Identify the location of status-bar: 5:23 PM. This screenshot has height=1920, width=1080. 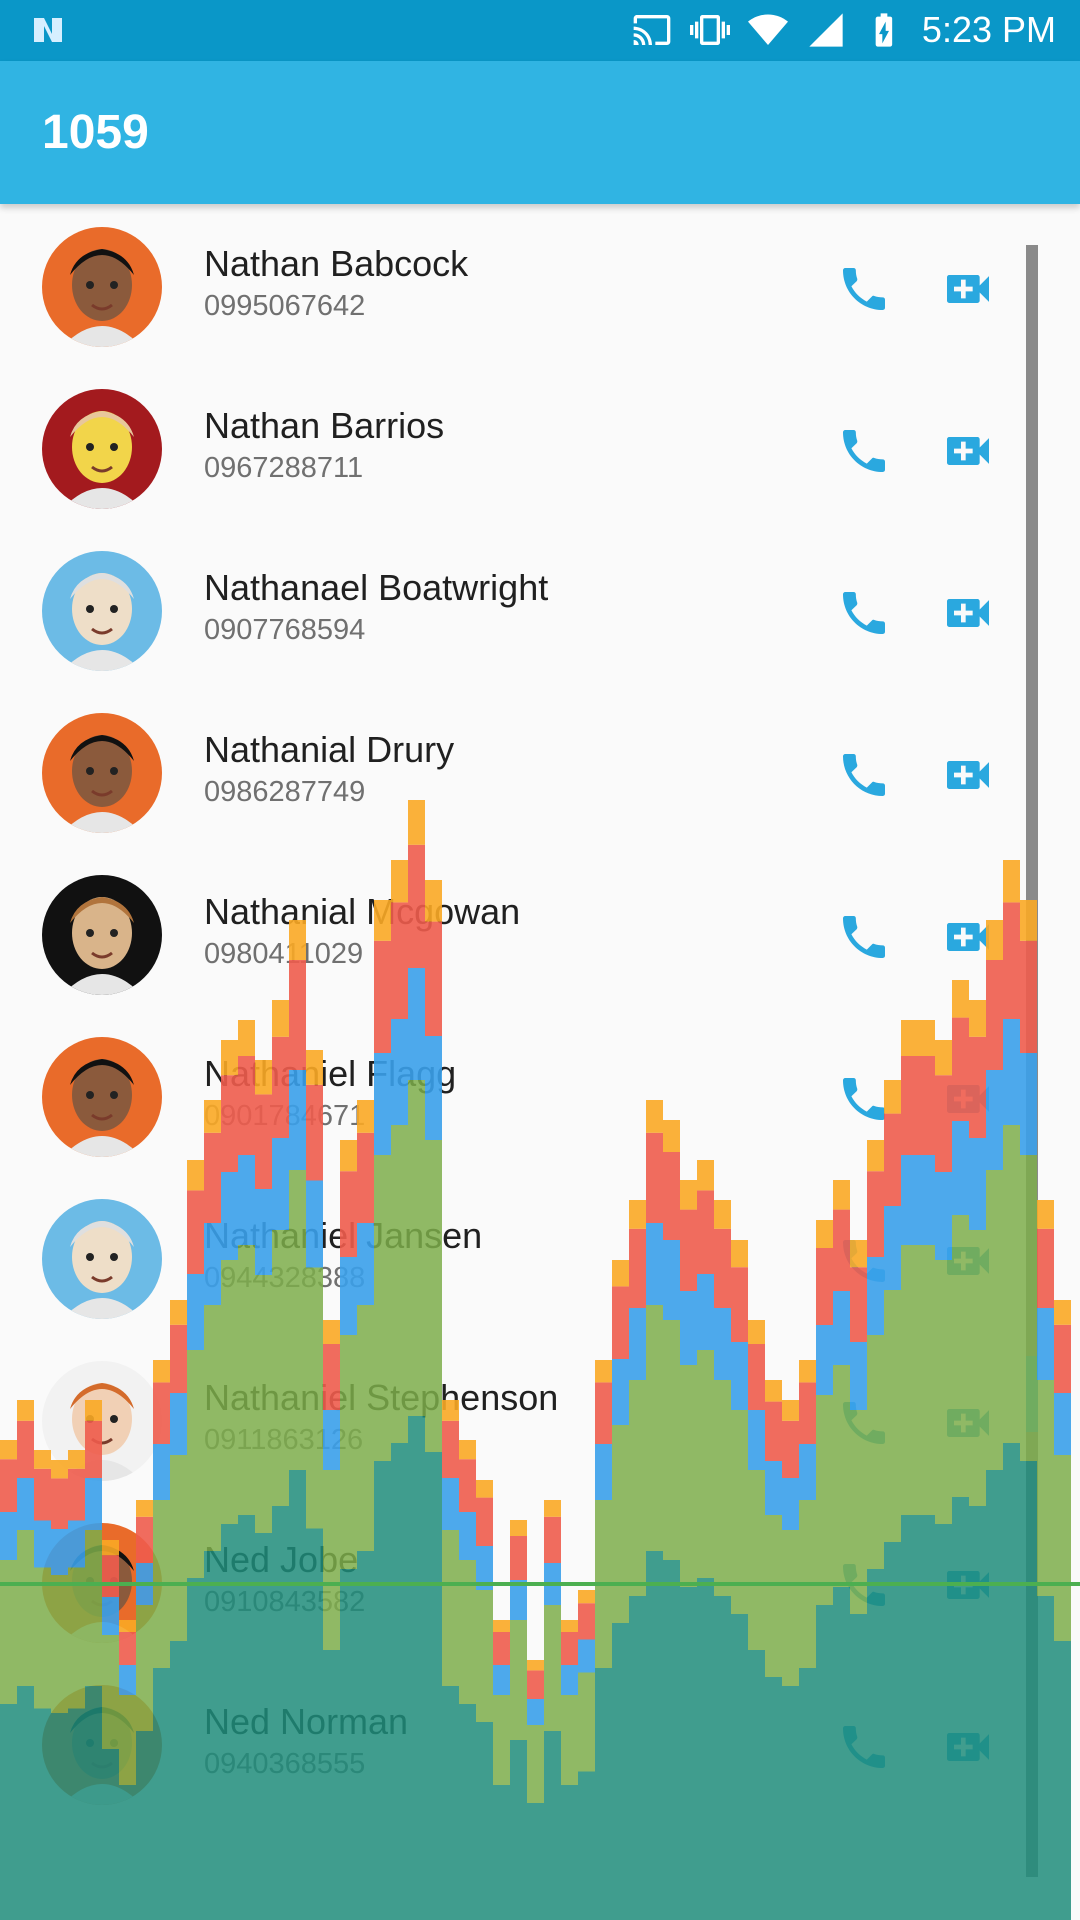
(540, 30).